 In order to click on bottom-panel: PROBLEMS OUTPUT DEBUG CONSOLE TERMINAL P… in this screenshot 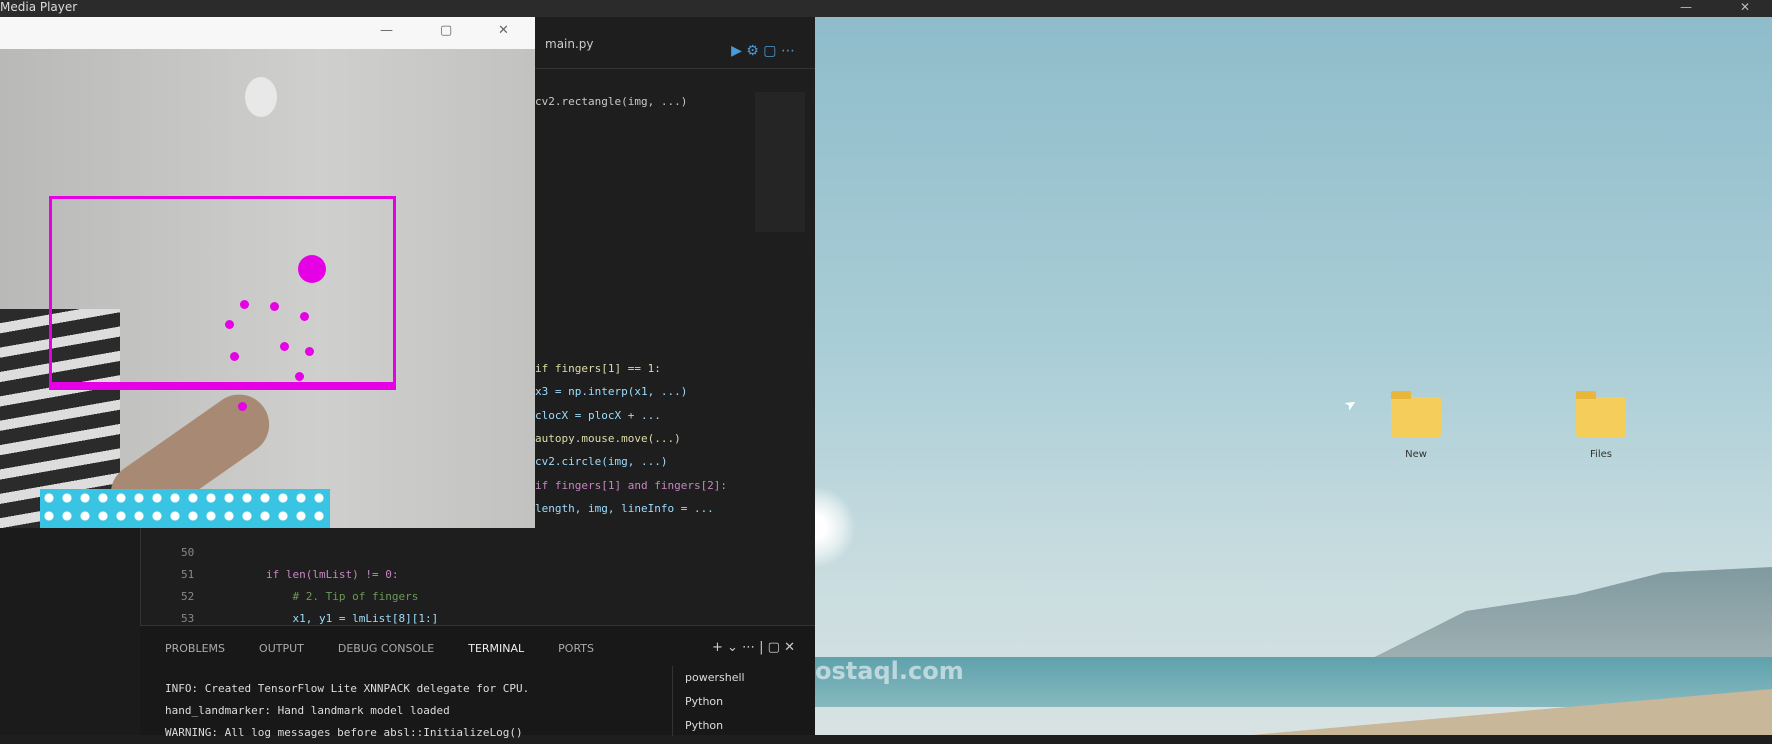, I will do `click(477, 682)`.